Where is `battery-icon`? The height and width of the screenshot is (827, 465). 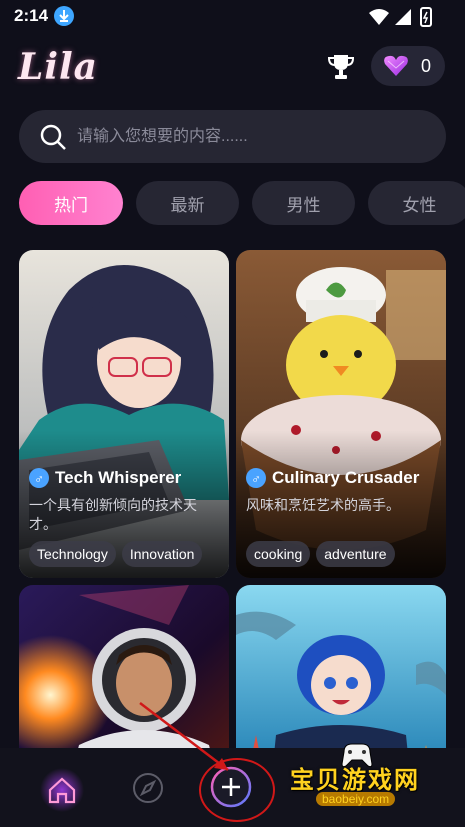
battery-icon is located at coordinates (426, 17).